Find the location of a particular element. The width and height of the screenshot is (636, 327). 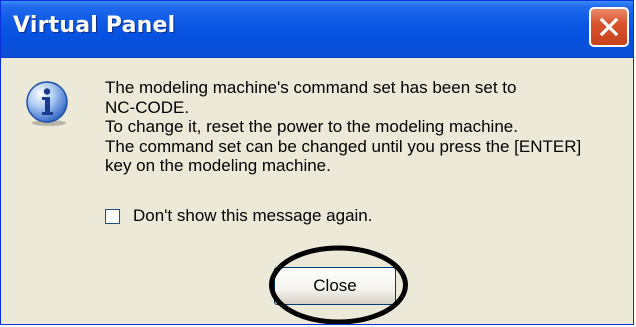

message-line: key on the modeling machine. is located at coordinates (218, 165).